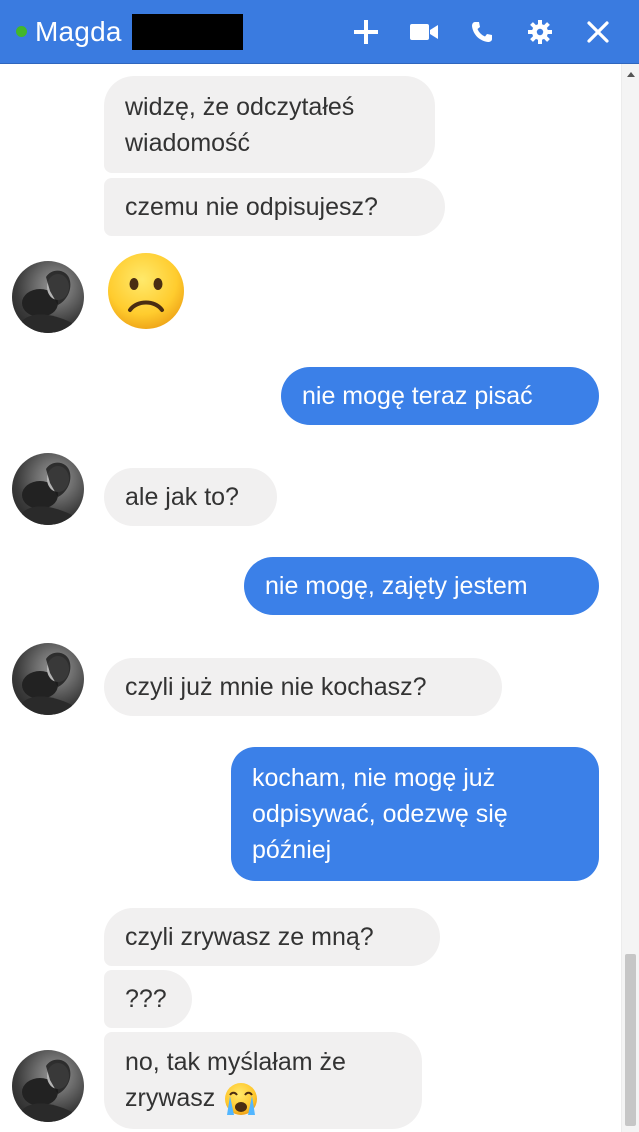  I want to click on add-person-icon, so click(366, 31).